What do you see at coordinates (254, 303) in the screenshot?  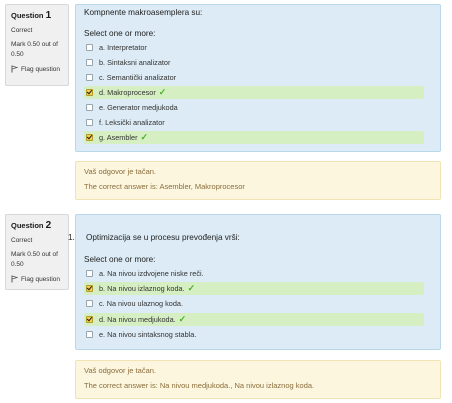 I see `answer-option: c. Na nivou ulaznog koda.` at bounding box center [254, 303].